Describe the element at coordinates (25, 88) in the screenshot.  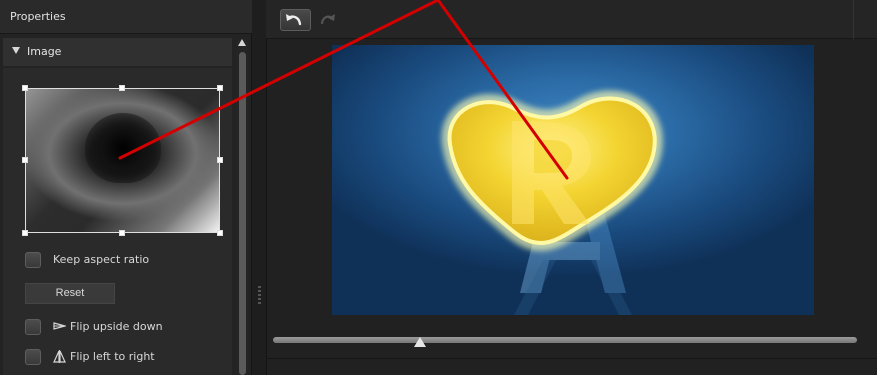
I see `top-left-resize-handle` at that location.